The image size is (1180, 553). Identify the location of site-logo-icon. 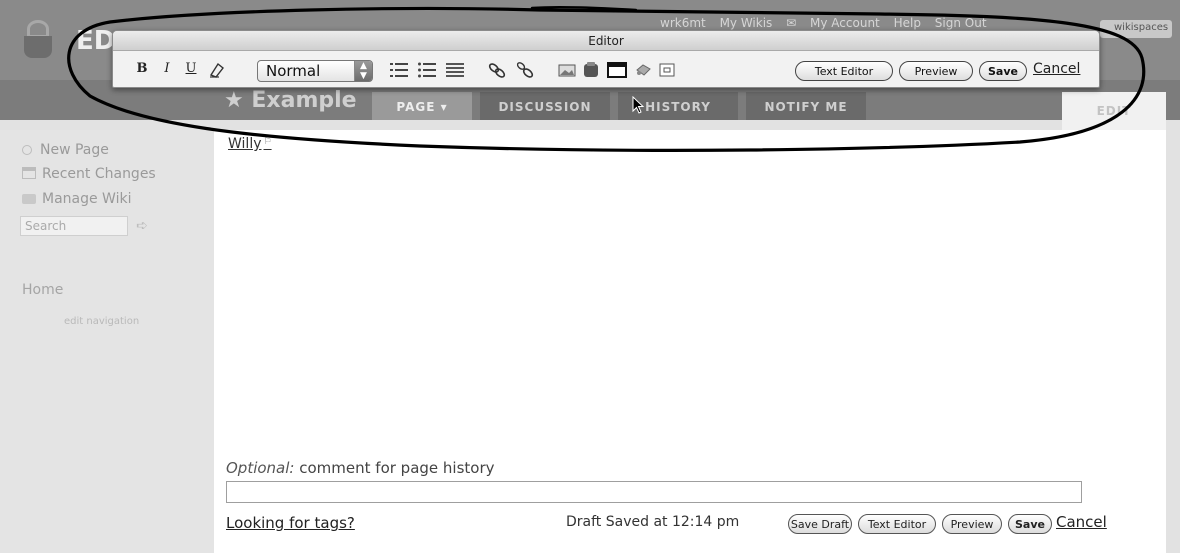
(38, 37).